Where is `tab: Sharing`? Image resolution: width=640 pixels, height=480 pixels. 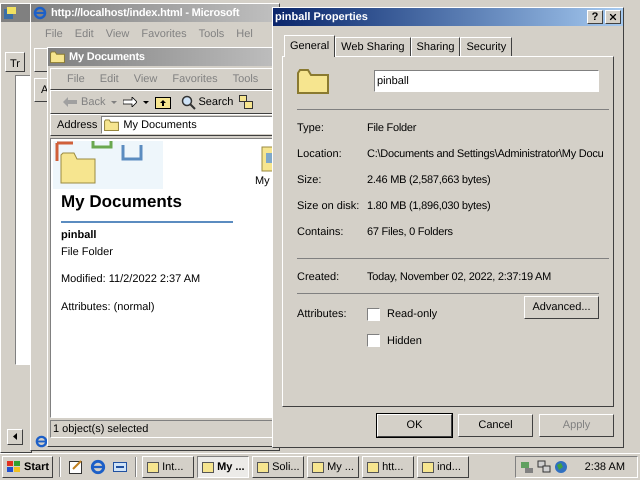
tab: Sharing is located at coordinates (435, 46).